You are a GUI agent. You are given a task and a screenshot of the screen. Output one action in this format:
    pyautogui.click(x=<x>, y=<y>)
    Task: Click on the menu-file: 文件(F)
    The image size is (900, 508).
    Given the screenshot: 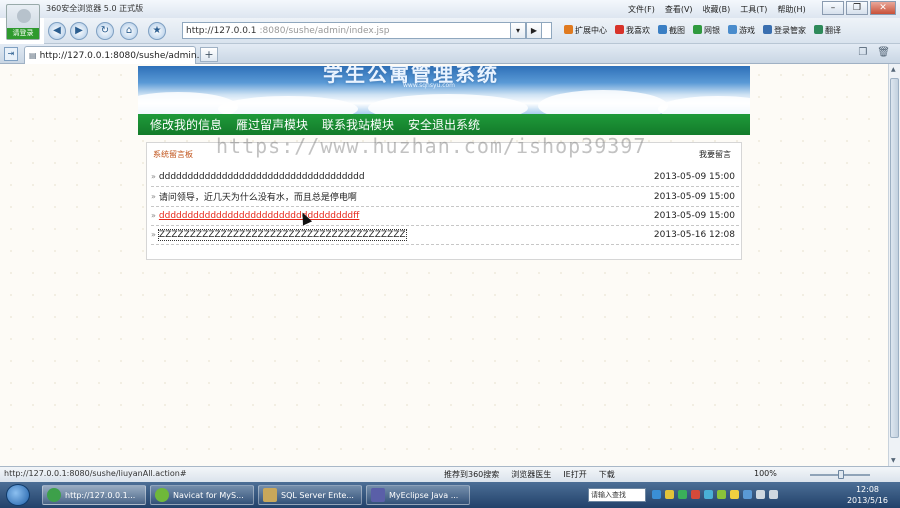 What is the action you would take?
    pyautogui.click(x=641, y=9)
    